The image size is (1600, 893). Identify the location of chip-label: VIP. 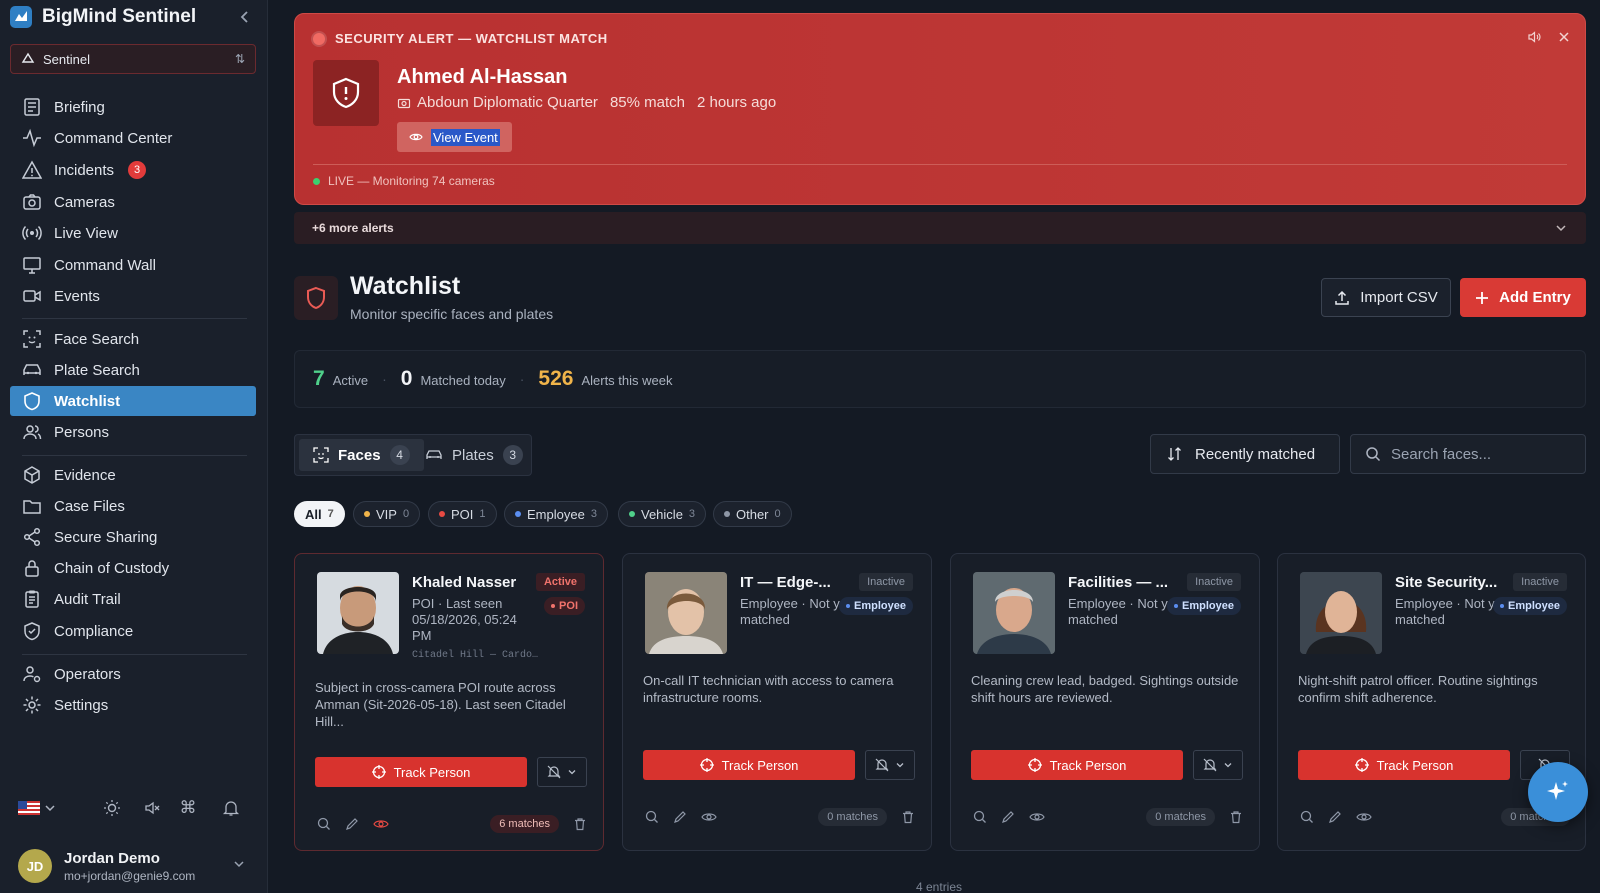
(386, 514).